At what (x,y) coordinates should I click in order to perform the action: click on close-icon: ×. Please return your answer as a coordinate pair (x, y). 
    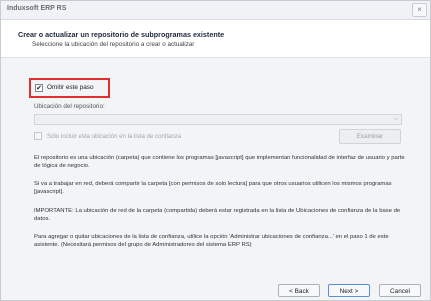
    Looking at the image, I should click on (419, 9).